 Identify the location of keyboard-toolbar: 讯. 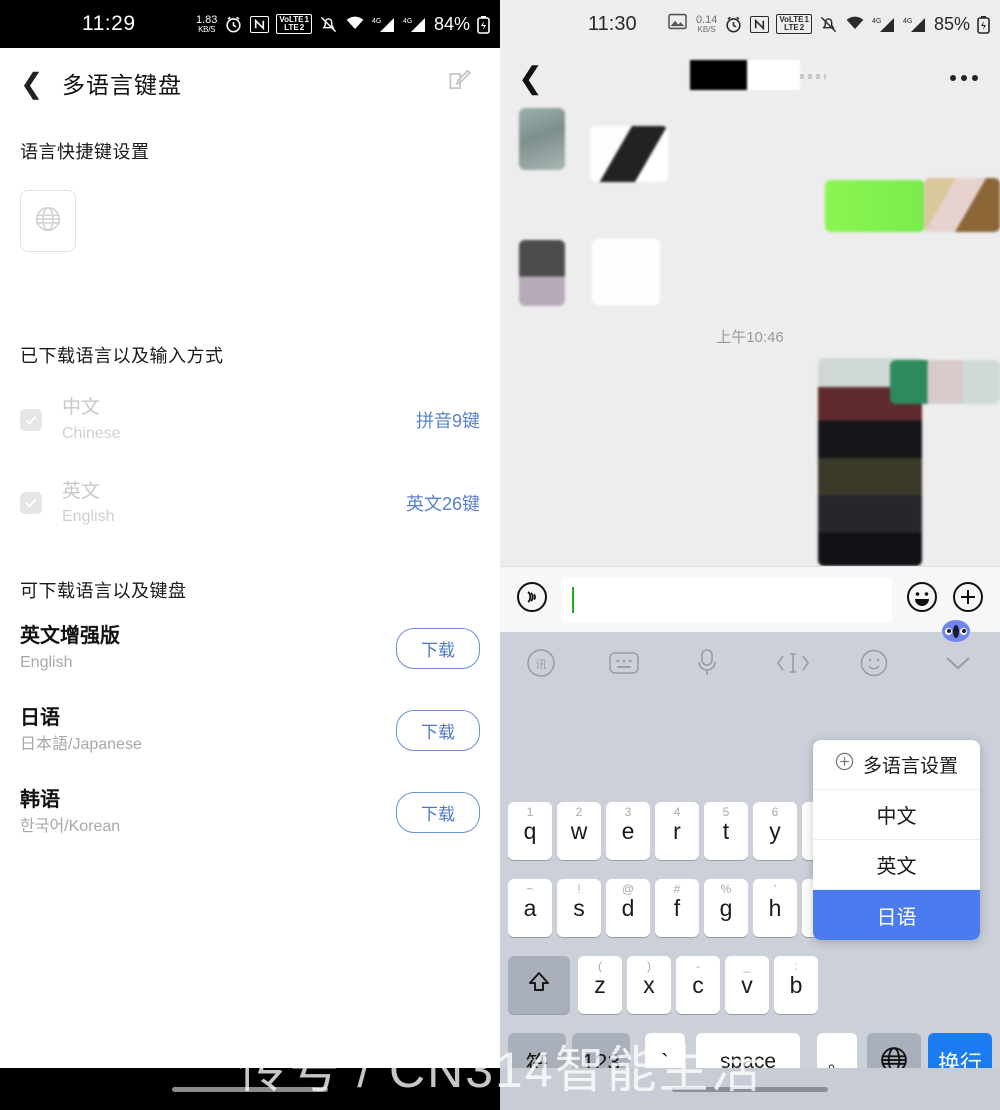
(750, 657).